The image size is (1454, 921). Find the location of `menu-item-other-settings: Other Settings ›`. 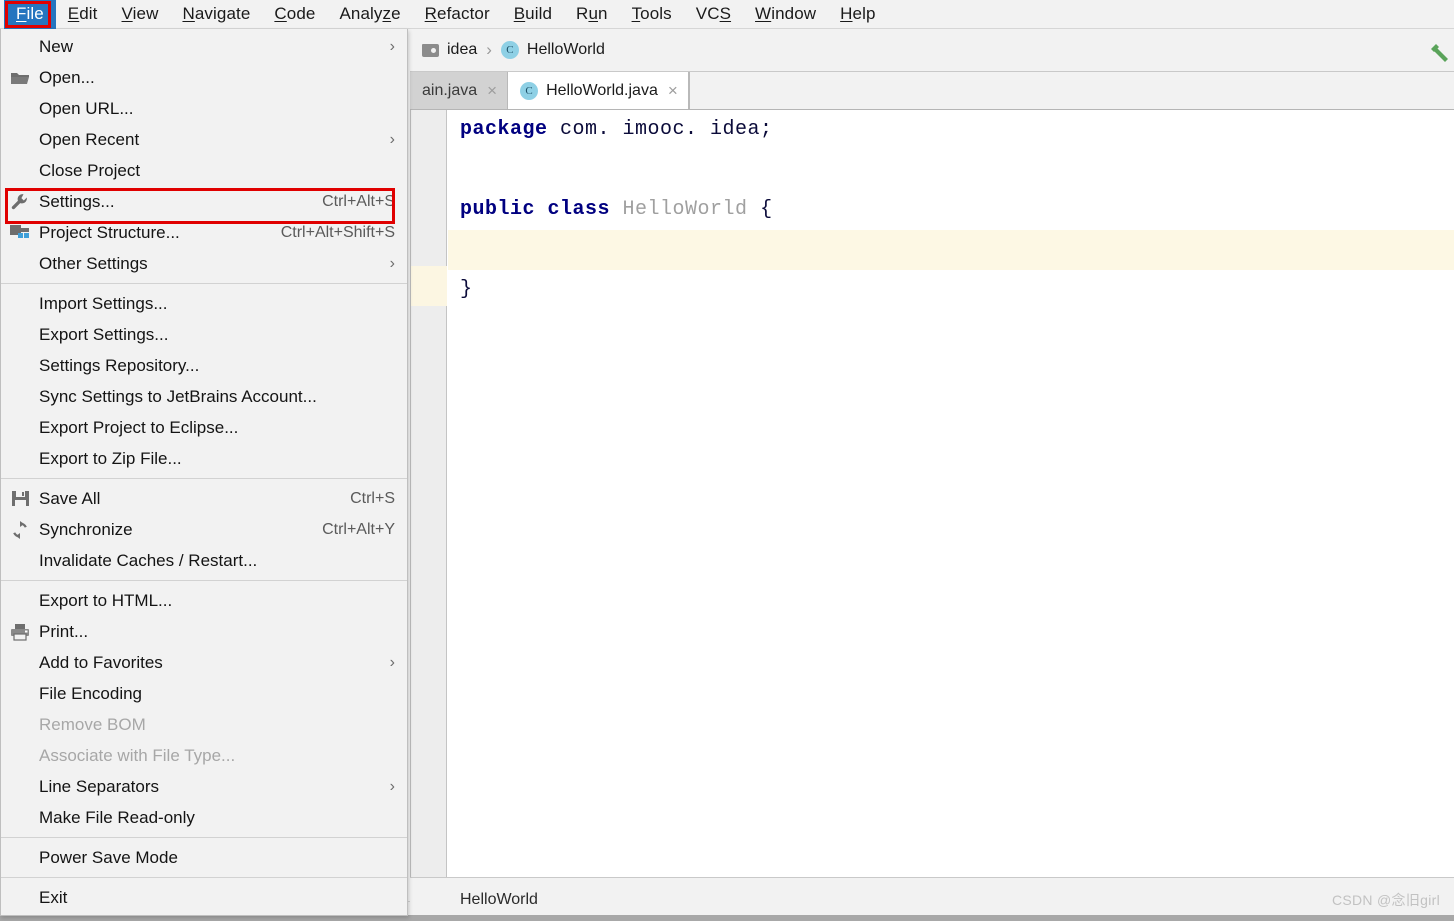

menu-item-other-settings: Other Settings › is located at coordinates (204, 263).